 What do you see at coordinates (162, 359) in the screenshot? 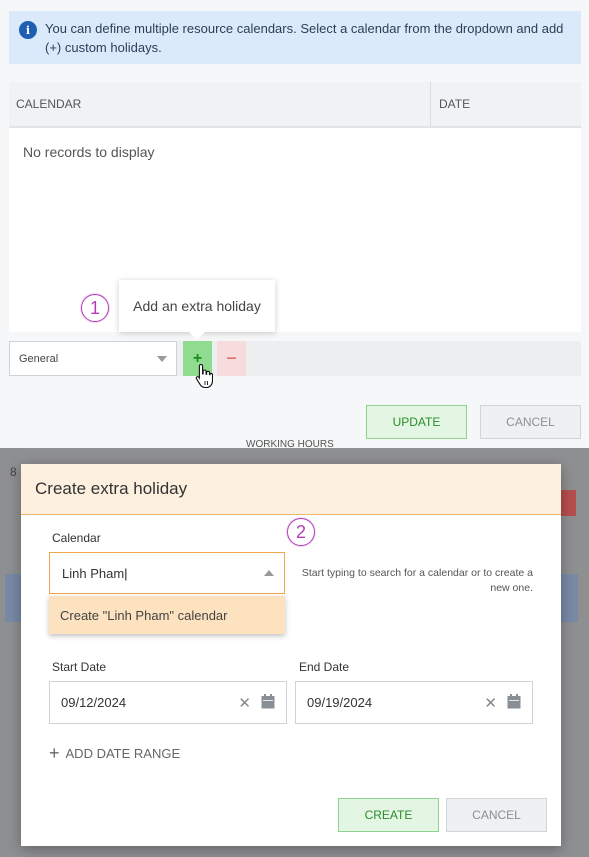
I see `chevron-down-icon` at bounding box center [162, 359].